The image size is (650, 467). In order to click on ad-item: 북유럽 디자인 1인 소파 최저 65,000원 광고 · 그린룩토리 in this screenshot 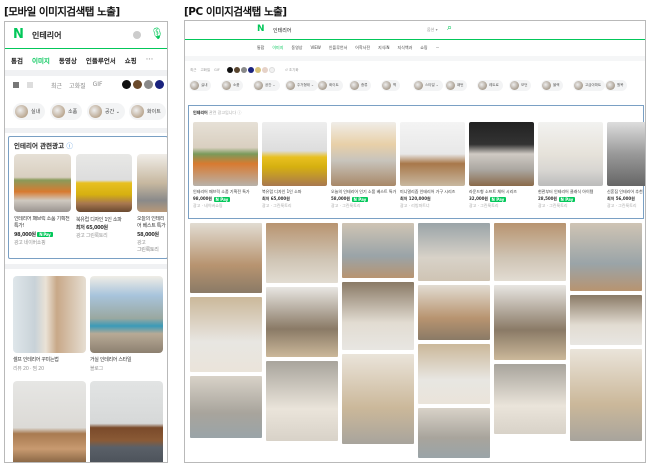, I will do `click(294, 165)`.